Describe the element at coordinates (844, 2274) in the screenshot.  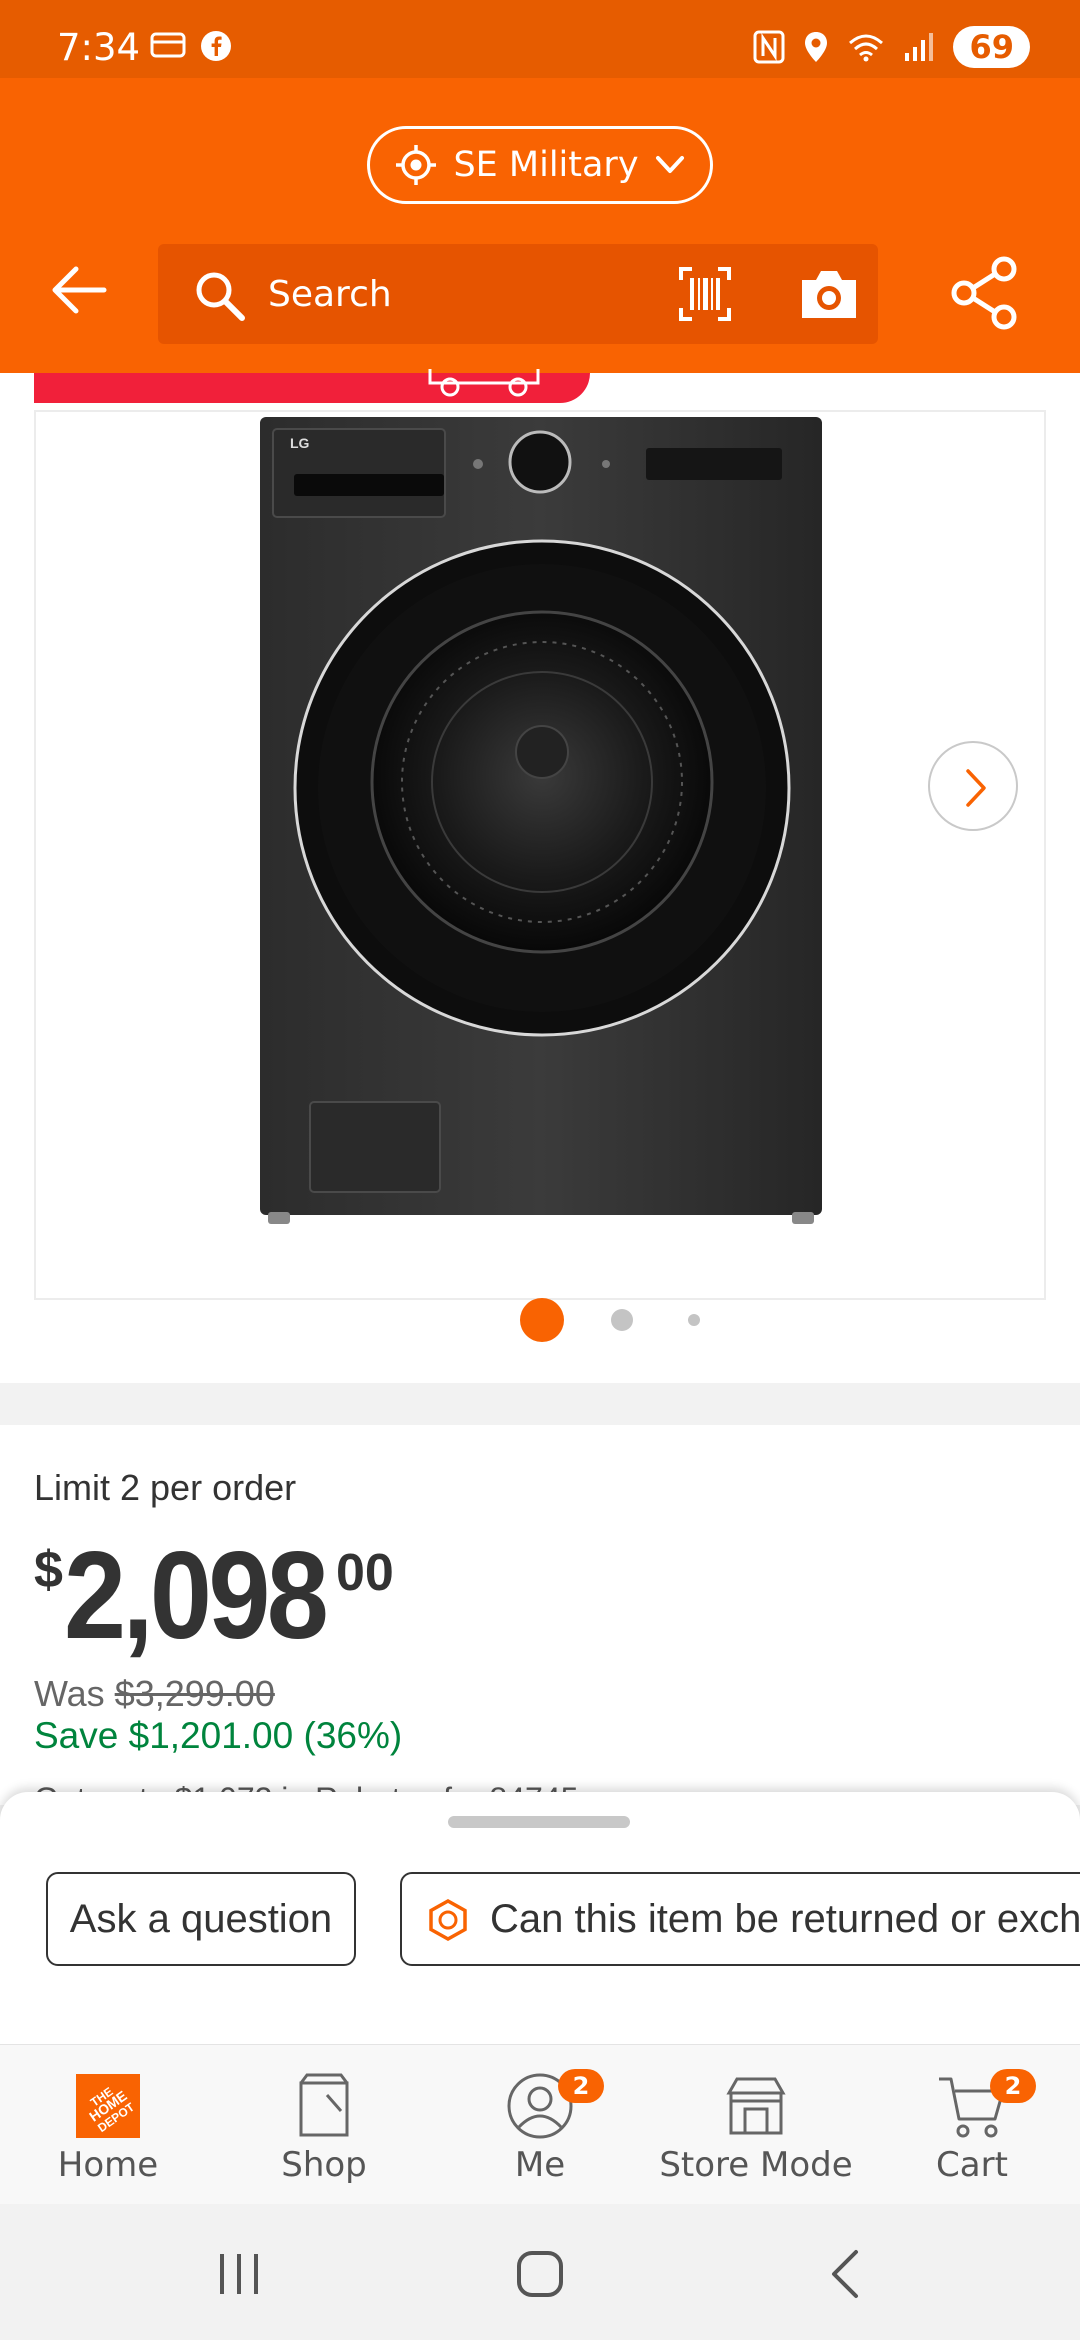
I see `system-back-icon` at that location.